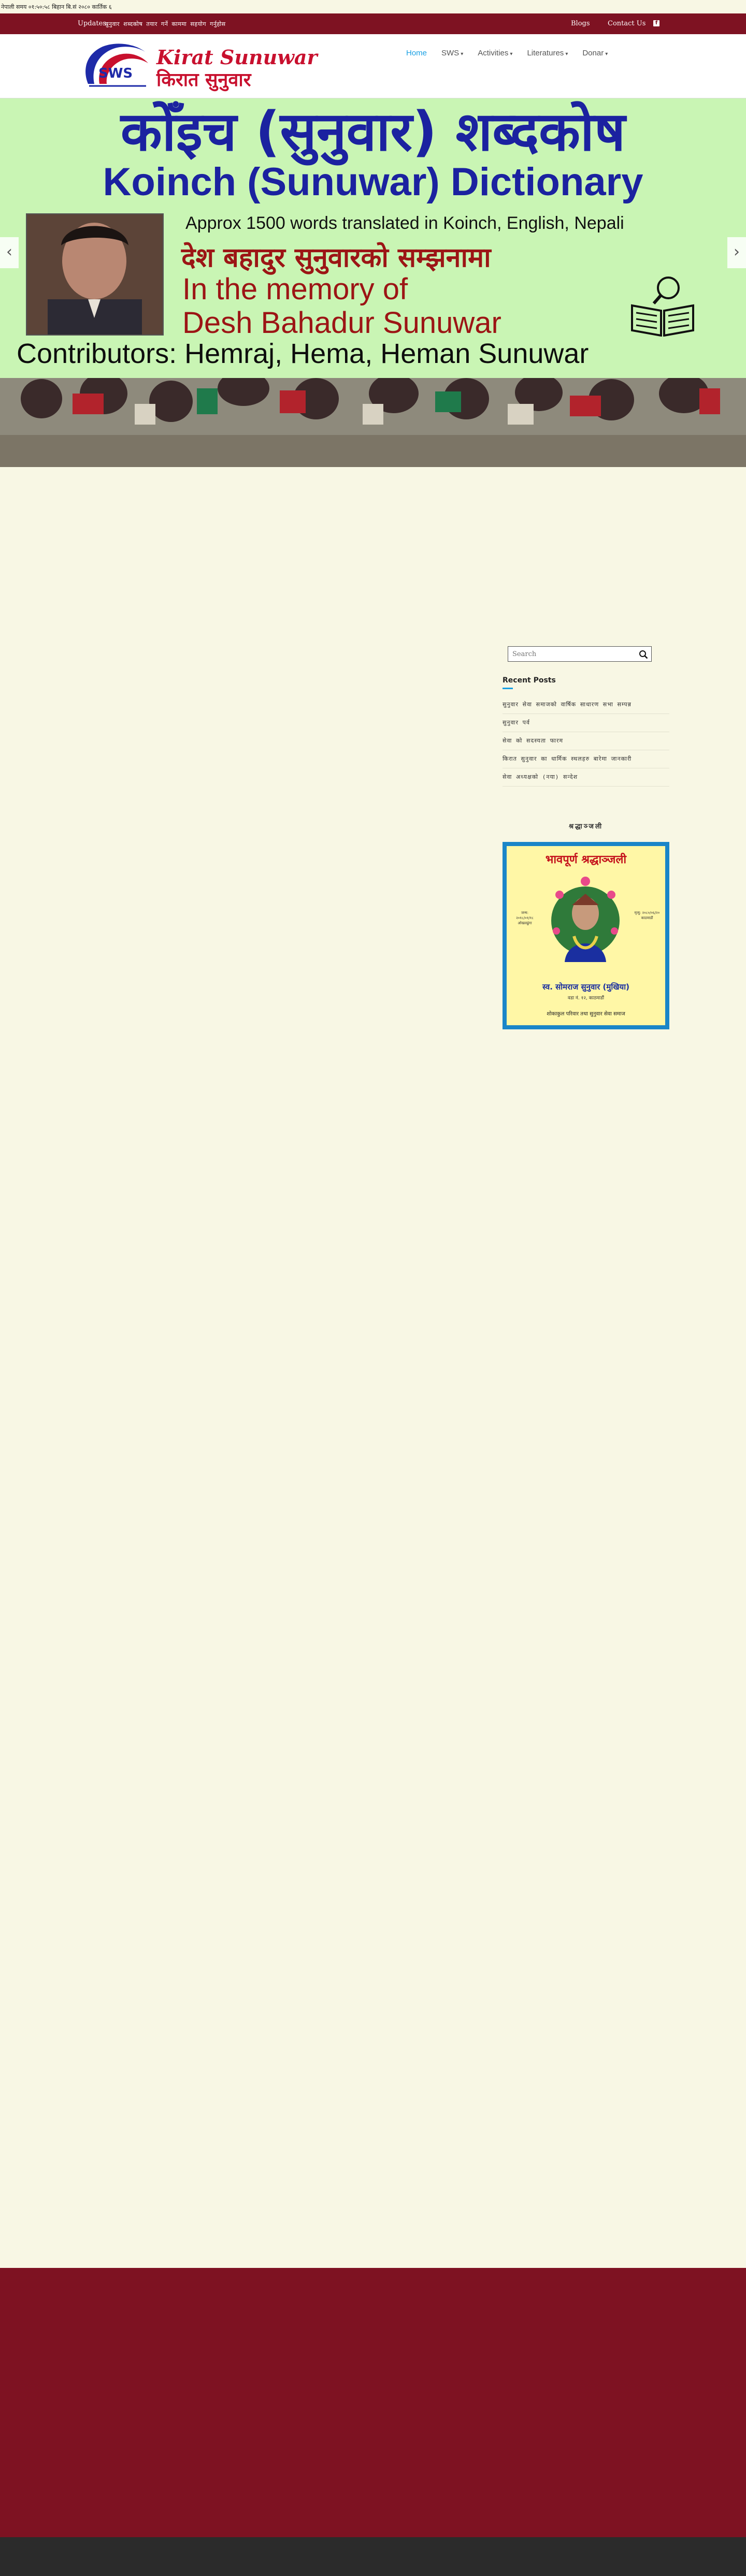 Image resolution: width=746 pixels, height=2576 pixels. I want to click on chevron-left-icon: ‹, so click(9, 253).